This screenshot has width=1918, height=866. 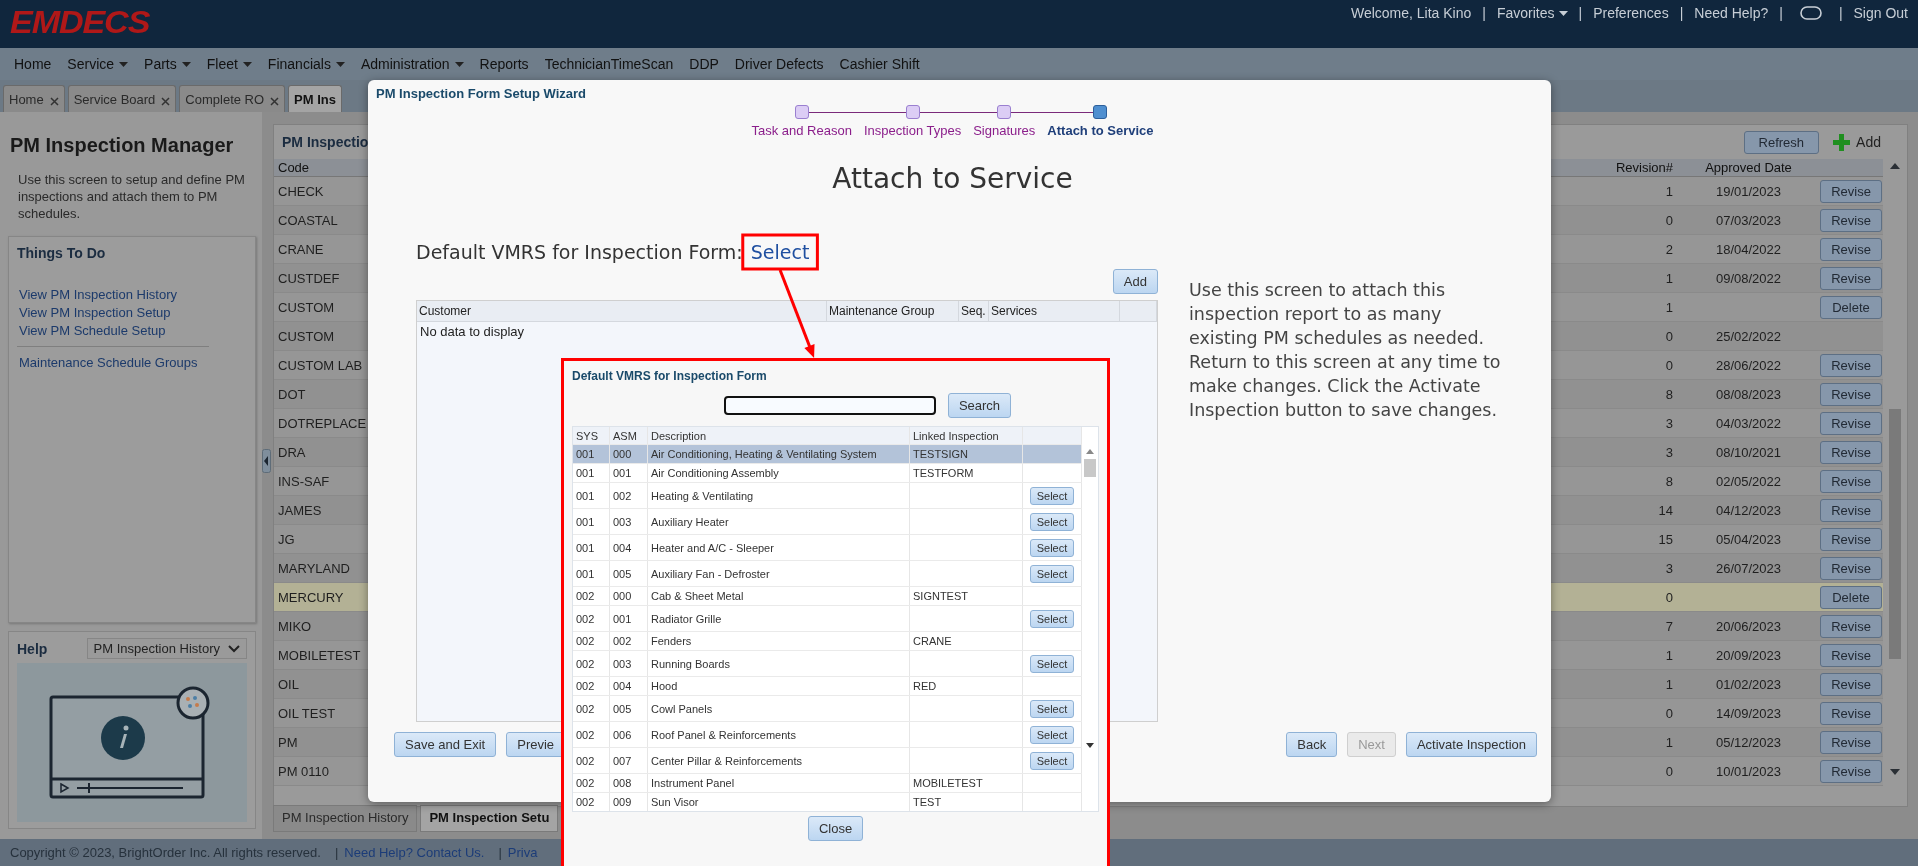 I want to click on table-cell-text: CHECK, so click(x=301, y=191).